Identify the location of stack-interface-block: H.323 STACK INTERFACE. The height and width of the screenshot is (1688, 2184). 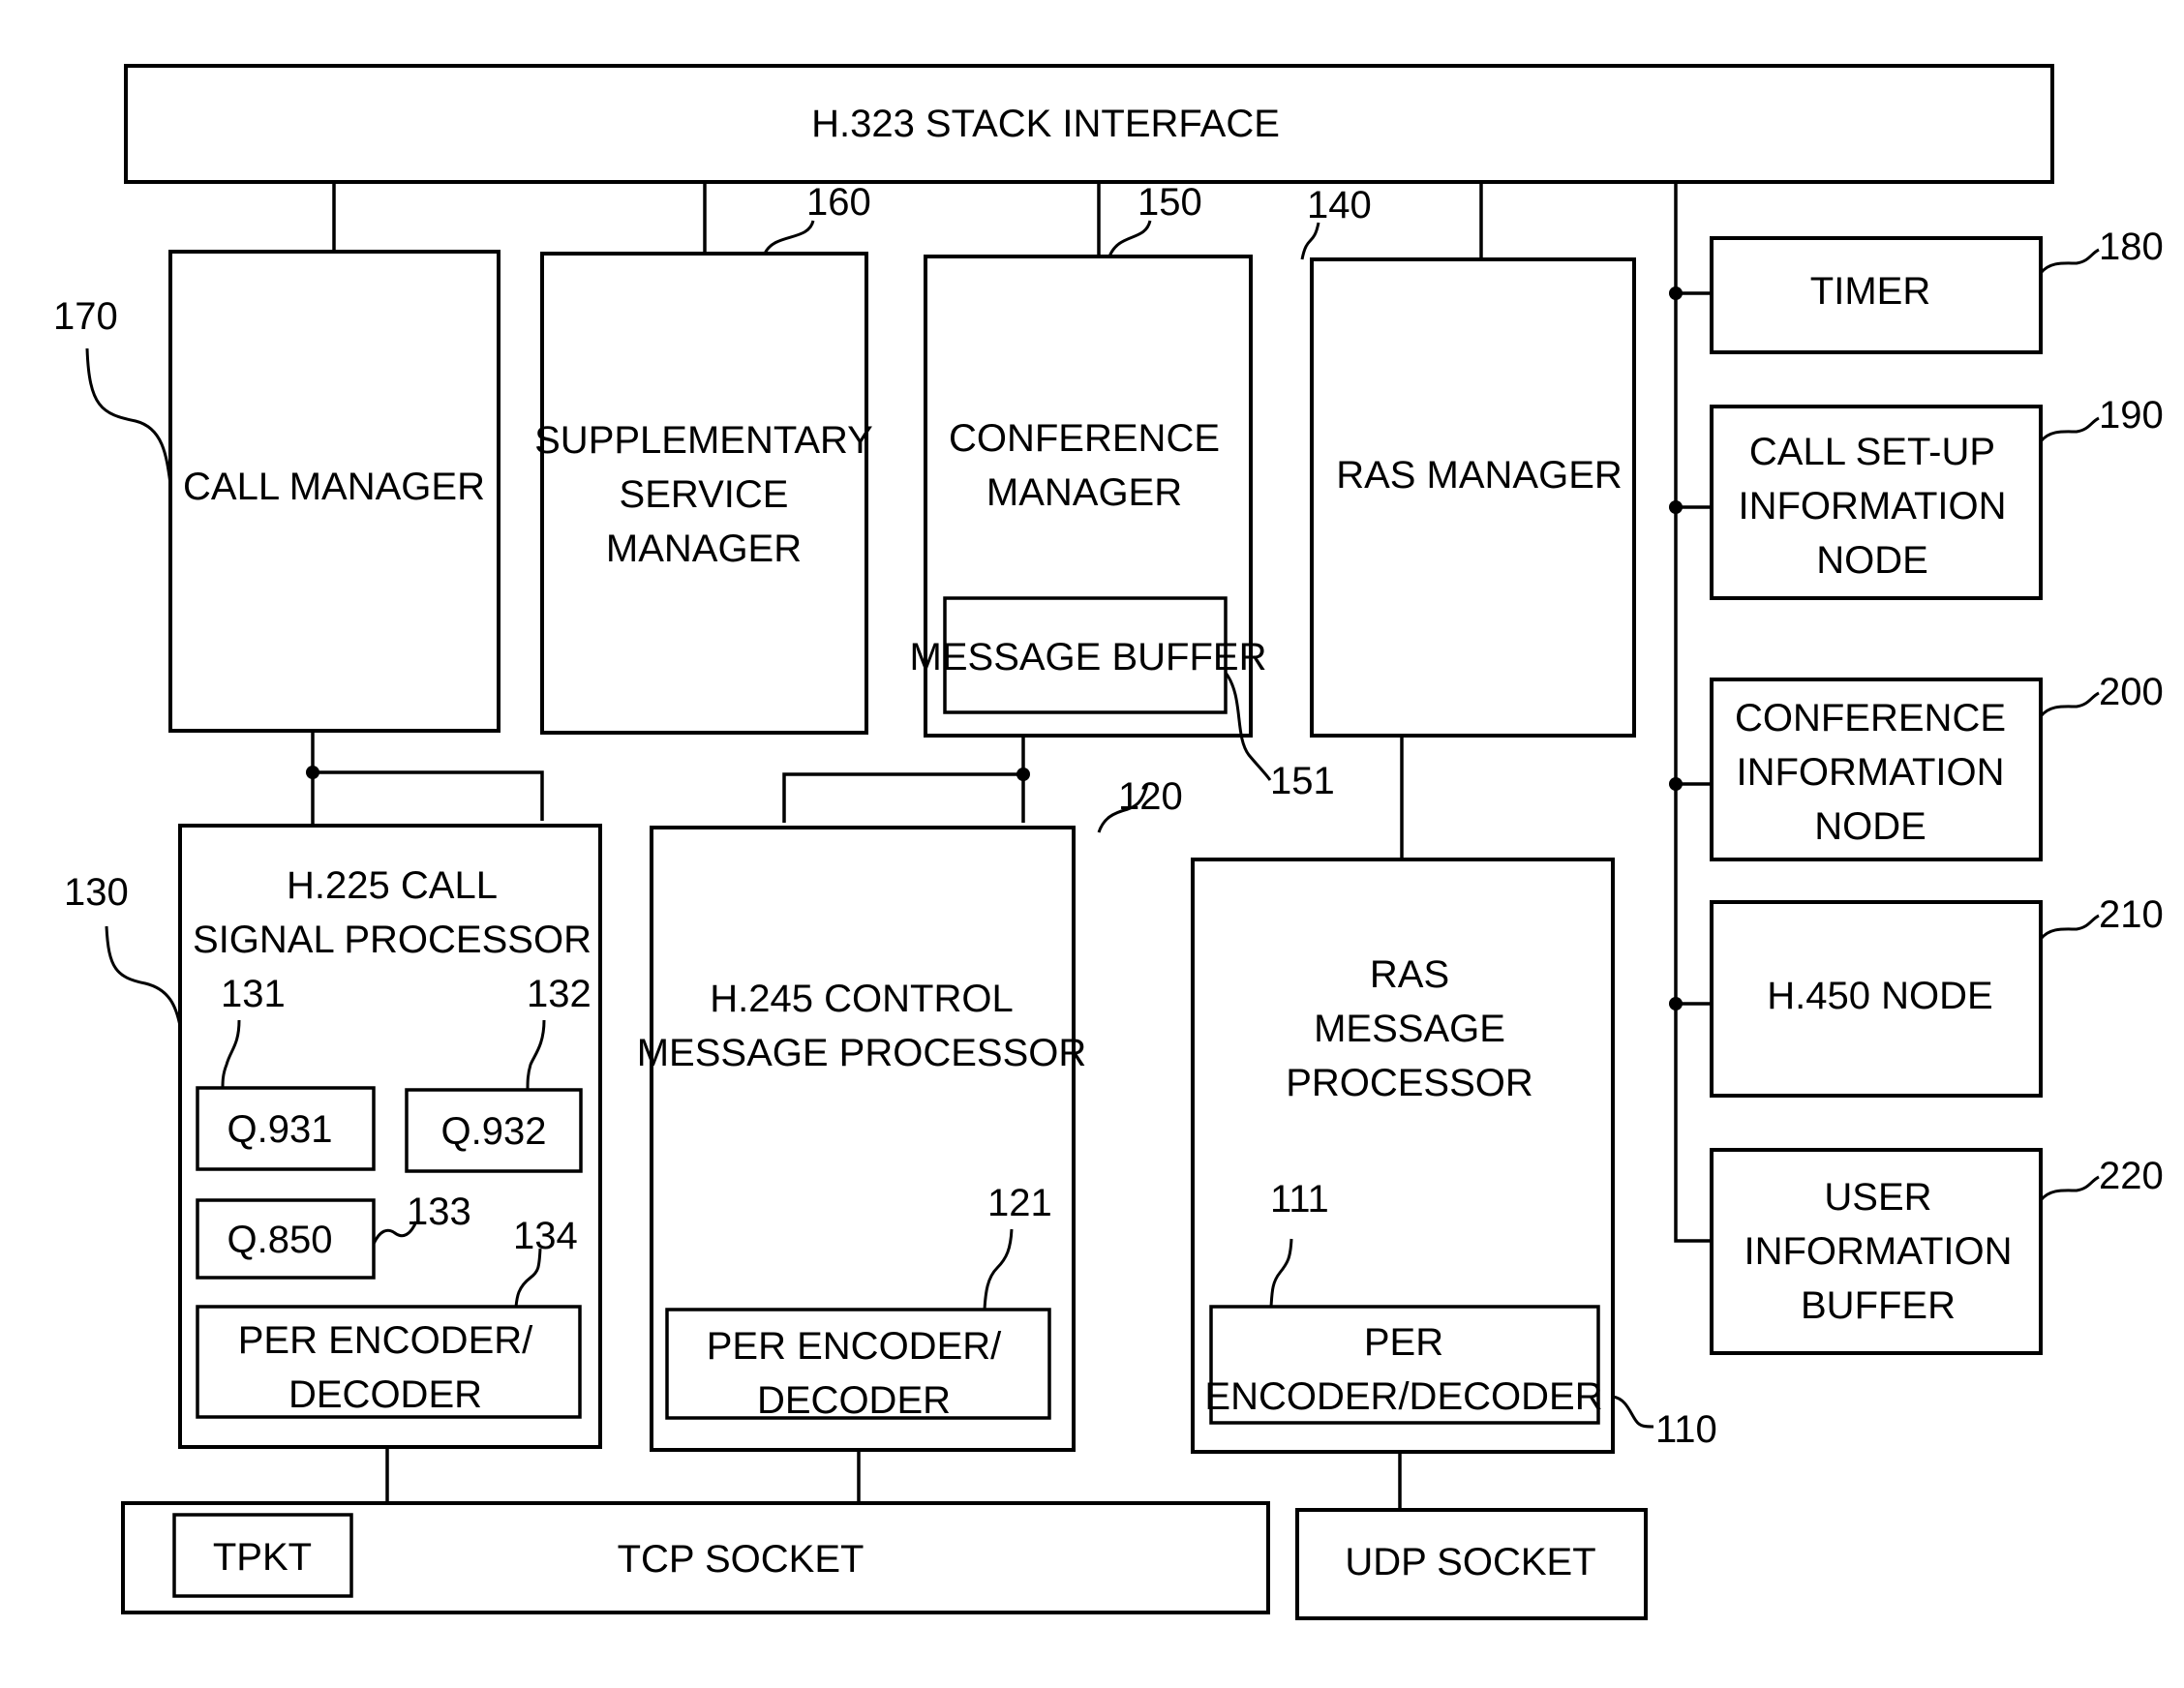
(1089, 124).